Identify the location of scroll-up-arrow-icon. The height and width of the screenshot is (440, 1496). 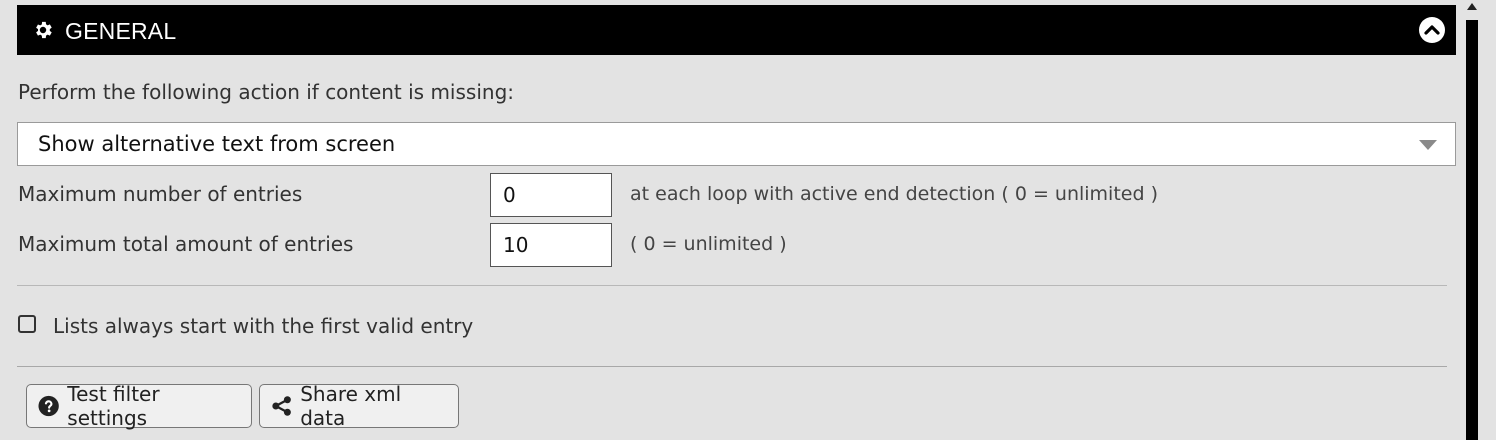
(1472, 6).